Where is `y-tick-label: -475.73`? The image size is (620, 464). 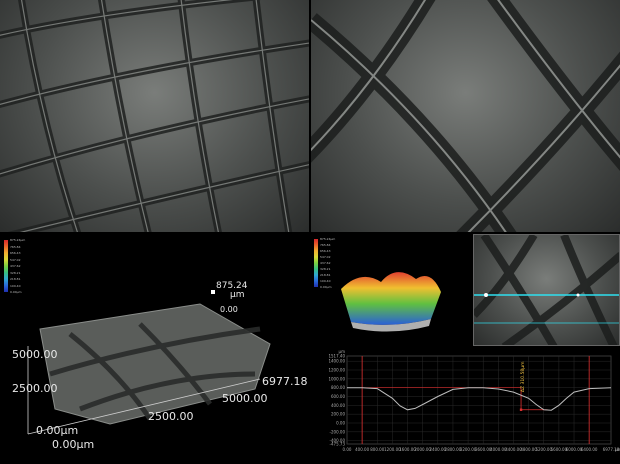
y-tick-label: -475.73 is located at coordinates (338, 444).